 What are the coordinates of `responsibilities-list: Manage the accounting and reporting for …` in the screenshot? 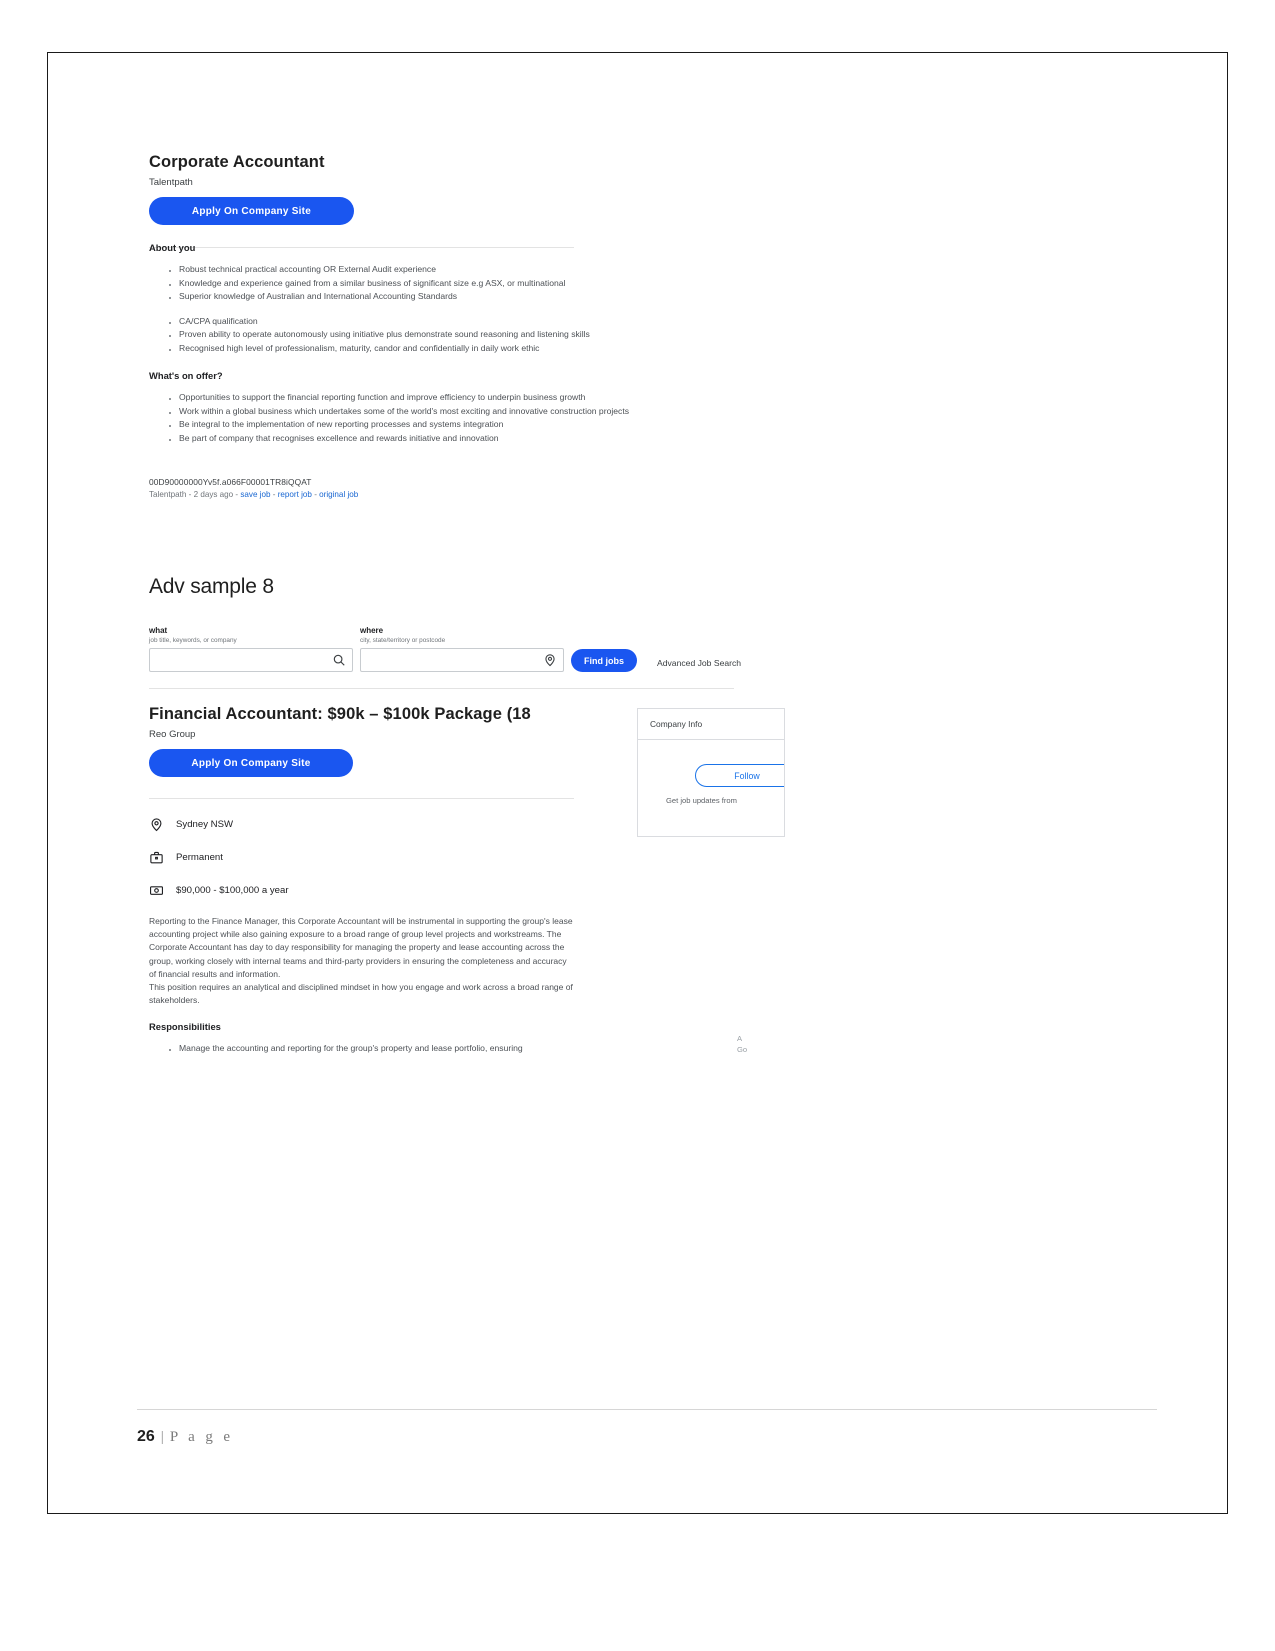 It's located at (364, 1048).